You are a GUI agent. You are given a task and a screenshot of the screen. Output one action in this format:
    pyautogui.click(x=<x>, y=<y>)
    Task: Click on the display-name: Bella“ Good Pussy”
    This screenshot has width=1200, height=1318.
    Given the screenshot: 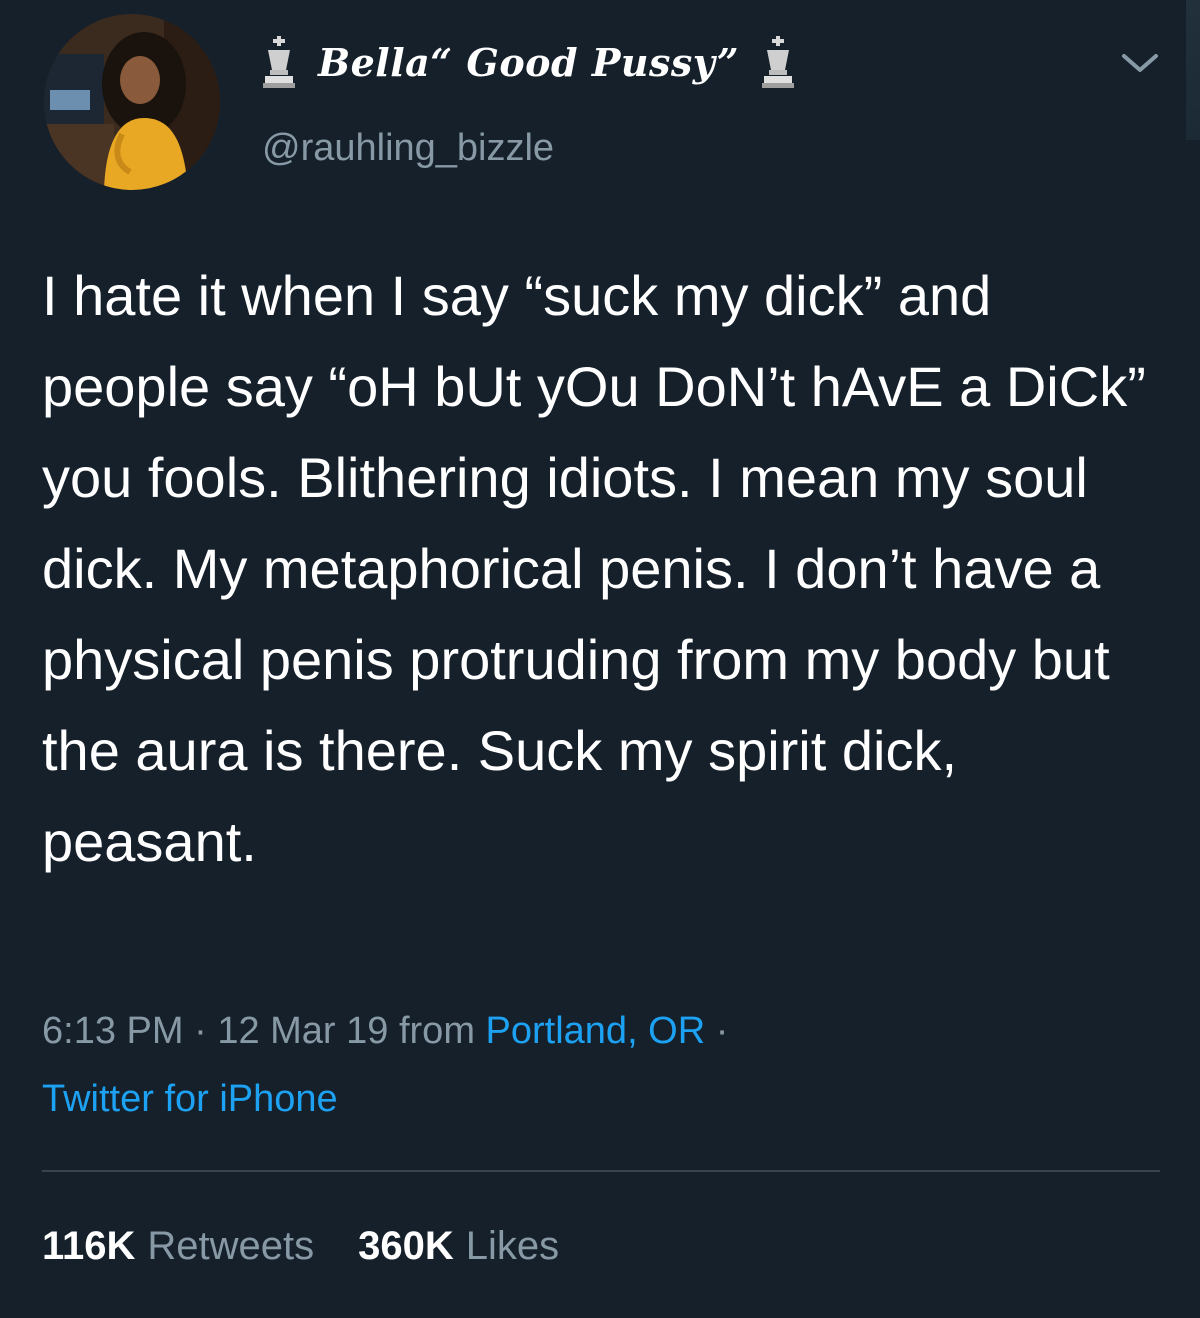 What is the action you would take?
    pyautogui.click(x=528, y=62)
    